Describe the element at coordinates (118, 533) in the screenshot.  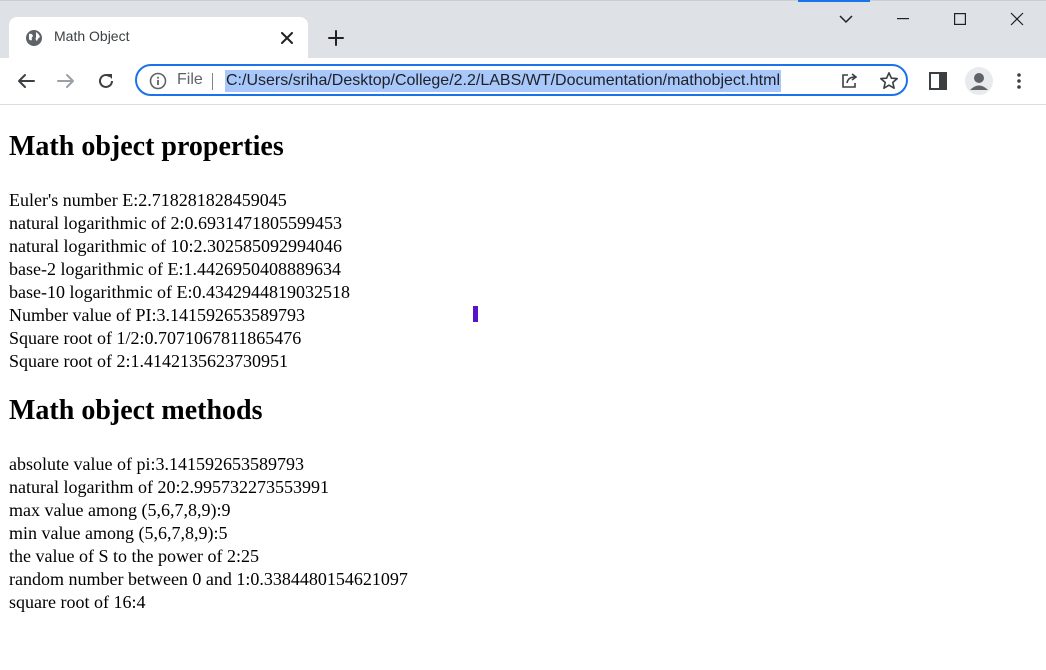
I see `method-line: min value among (5,6,7,8,9):5` at that location.